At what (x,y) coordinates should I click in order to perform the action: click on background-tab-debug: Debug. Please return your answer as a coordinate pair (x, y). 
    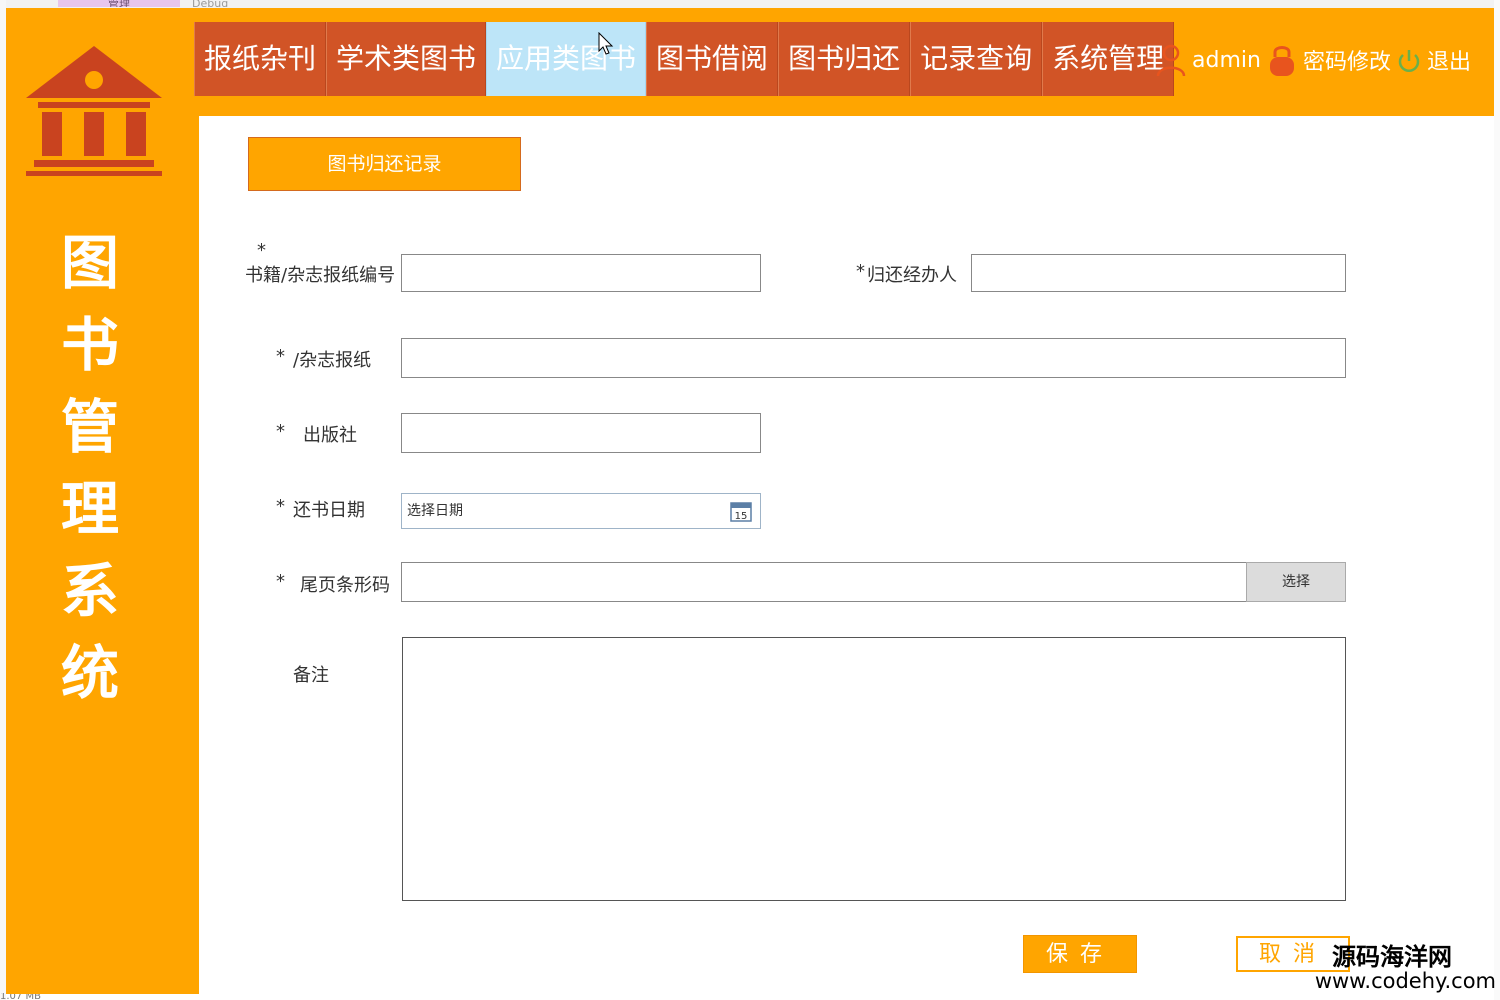
    Looking at the image, I should click on (210, 3).